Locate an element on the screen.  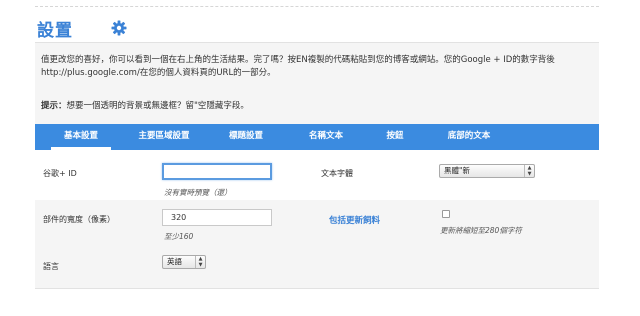
update-feed-hint: 更新將縮短至280個字符 is located at coordinates (481, 230).